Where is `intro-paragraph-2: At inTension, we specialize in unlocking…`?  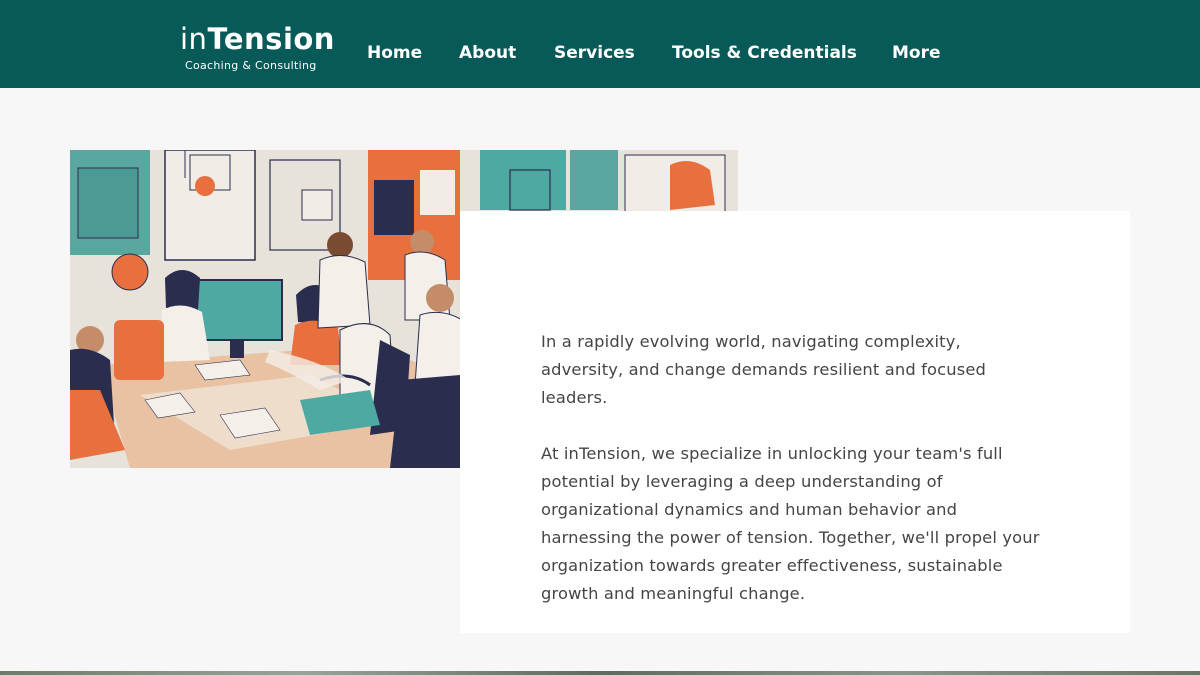 intro-paragraph-2: At inTension, we specialize in unlocking… is located at coordinates (790, 523).